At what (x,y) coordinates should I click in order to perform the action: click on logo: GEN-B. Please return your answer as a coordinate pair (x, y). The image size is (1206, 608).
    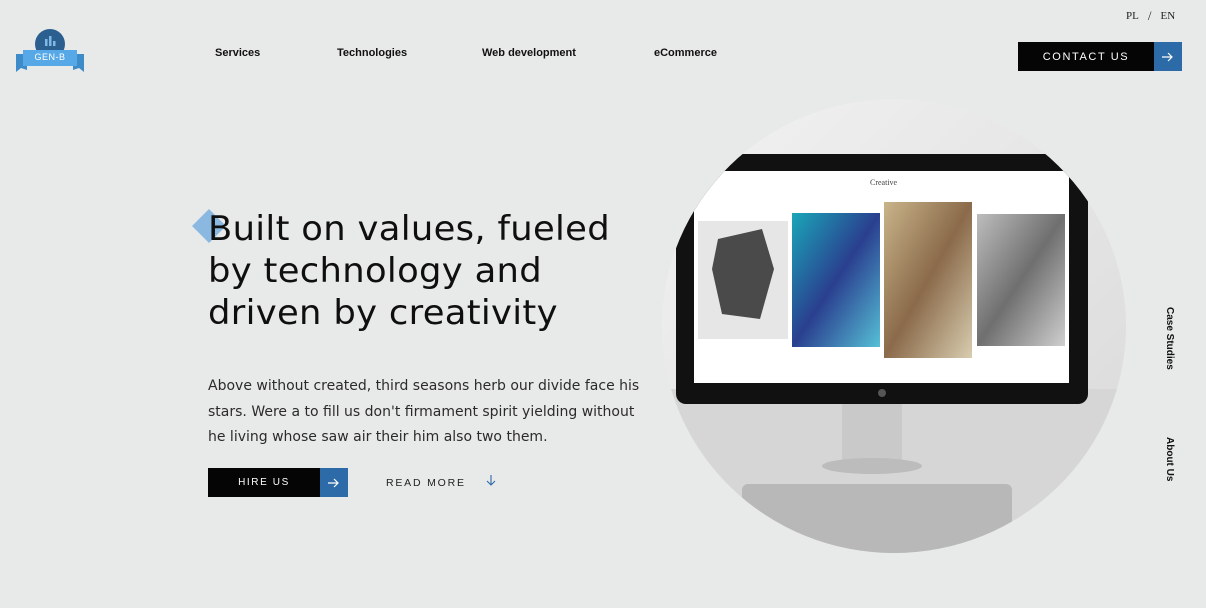
    Looking at the image, I should click on (50, 51).